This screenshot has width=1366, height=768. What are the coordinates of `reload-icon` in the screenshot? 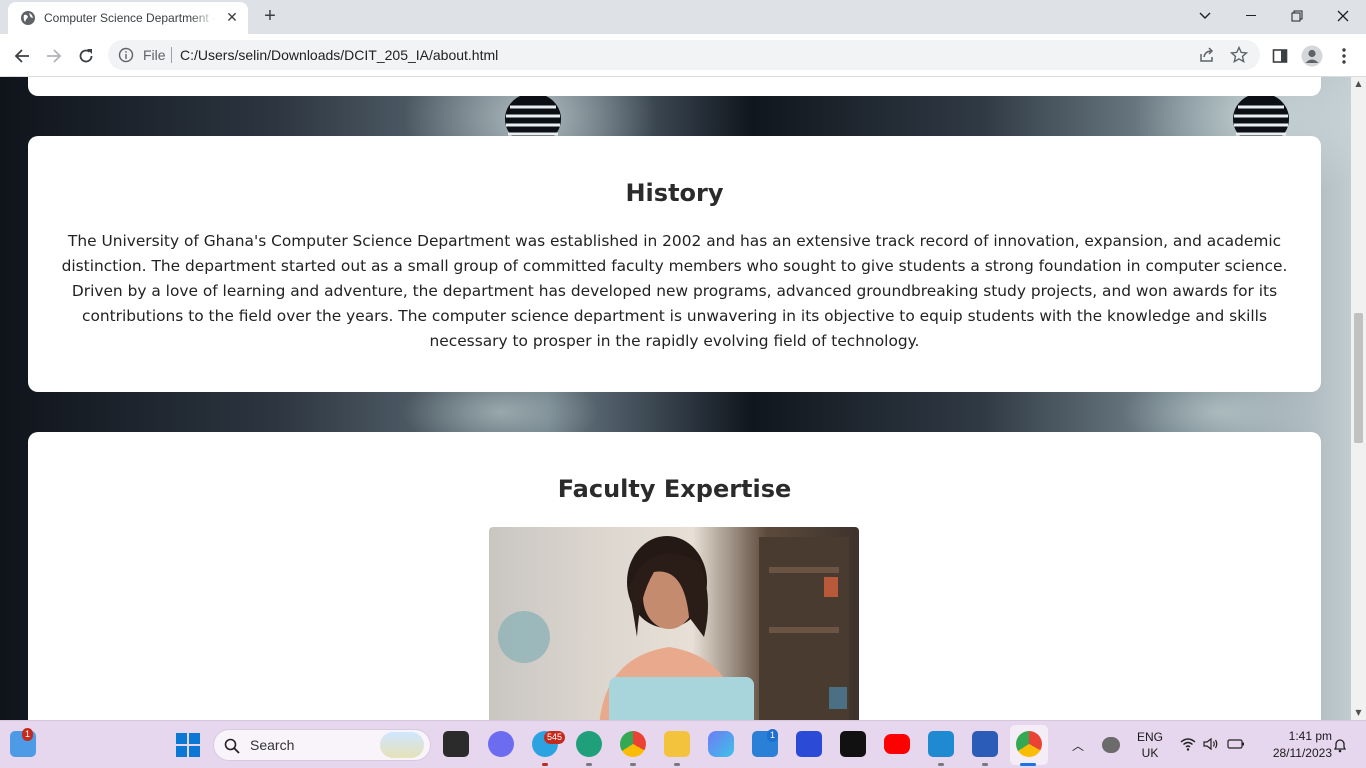 It's located at (86, 56).